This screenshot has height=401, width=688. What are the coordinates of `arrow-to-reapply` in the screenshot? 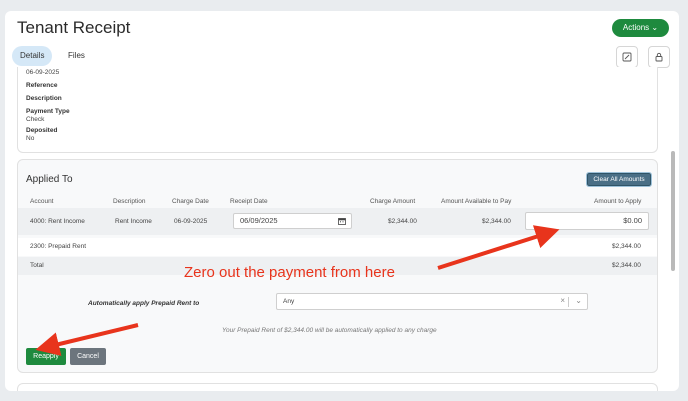 It's located at (87, 339).